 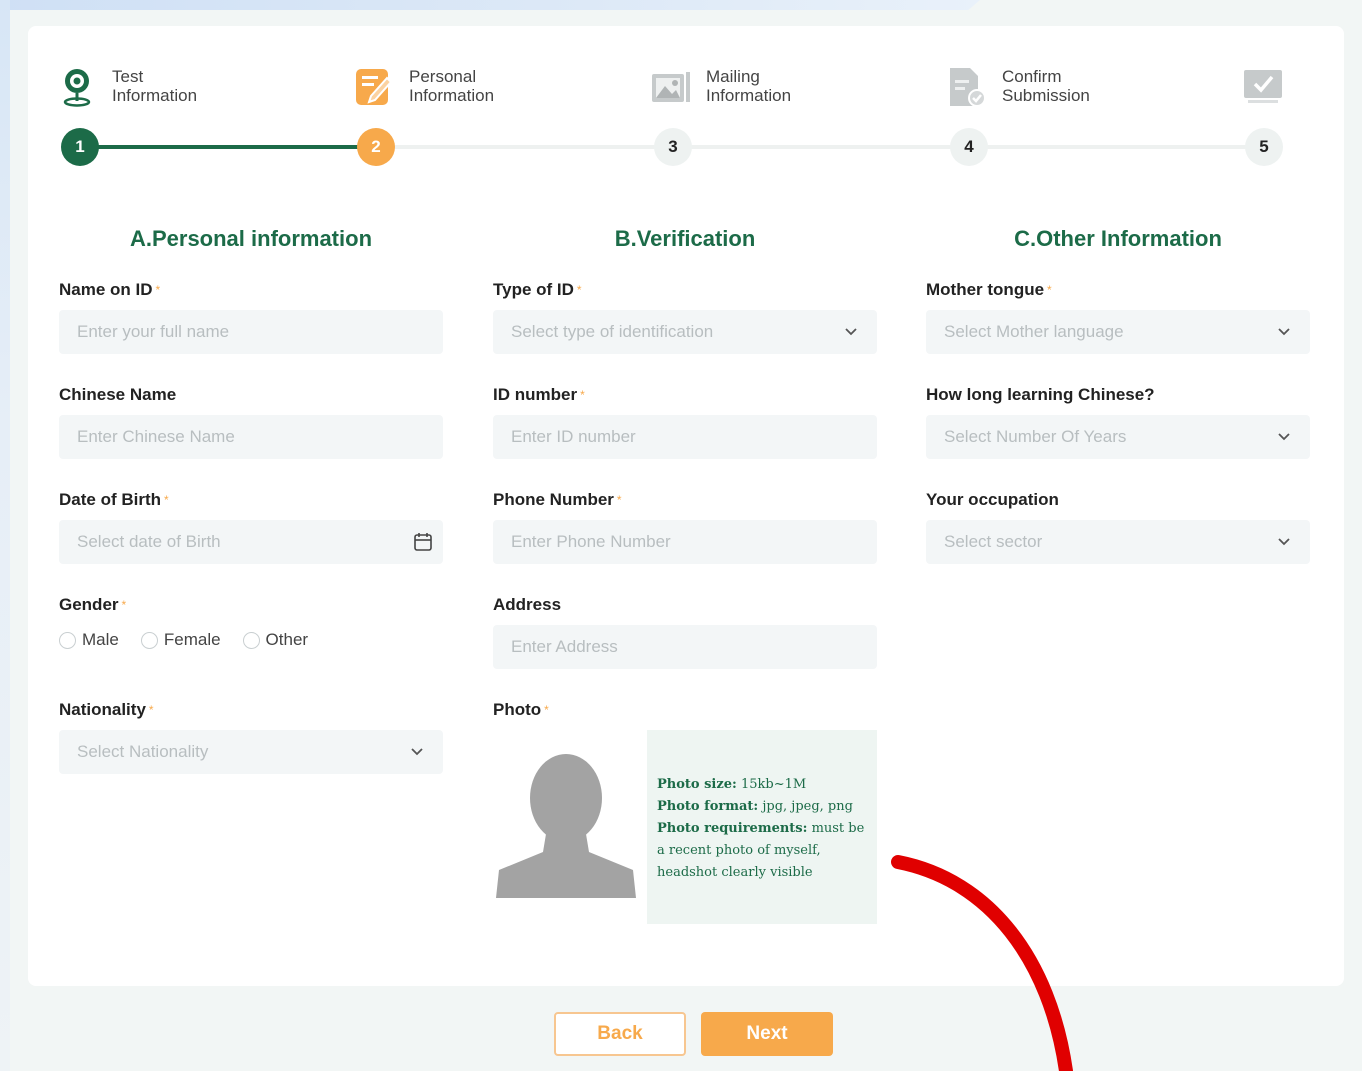 What do you see at coordinates (423, 542) in the screenshot?
I see `calendar-icon` at bounding box center [423, 542].